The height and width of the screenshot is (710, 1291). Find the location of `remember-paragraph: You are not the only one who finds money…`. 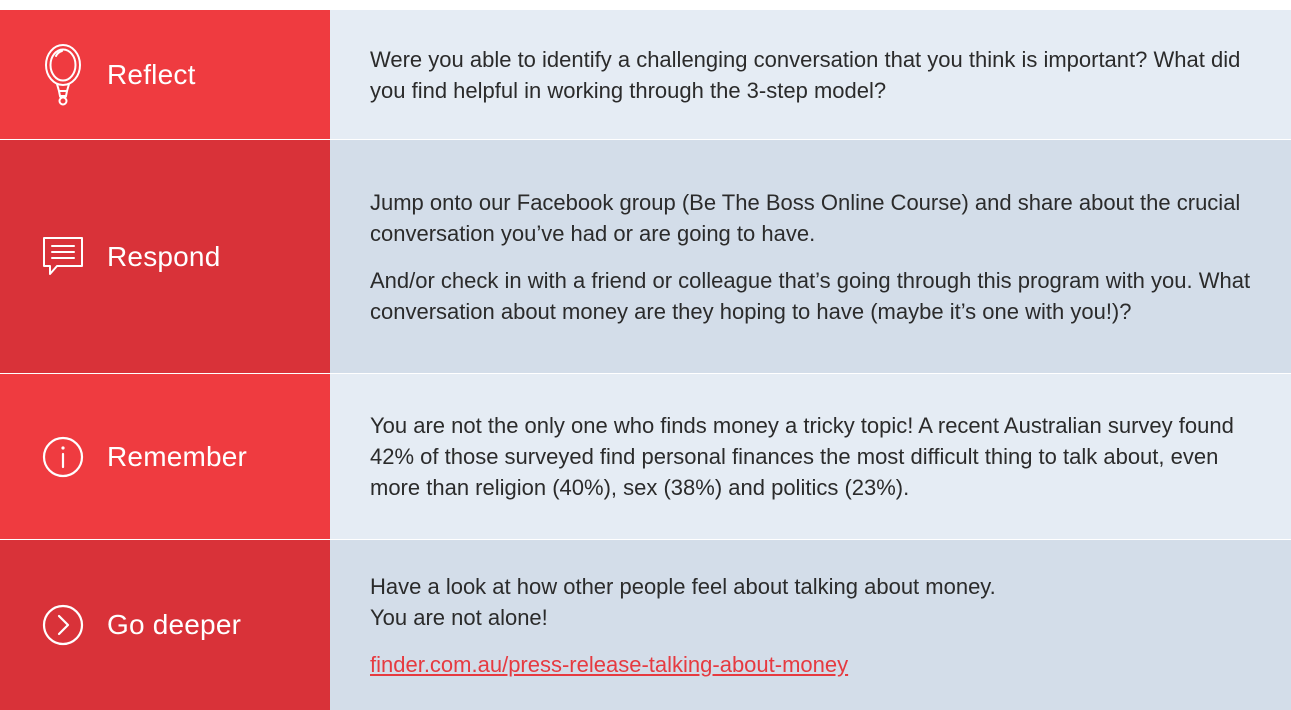

remember-paragraph: You are not the only one who finds money… is located at coordinates (802, 456).